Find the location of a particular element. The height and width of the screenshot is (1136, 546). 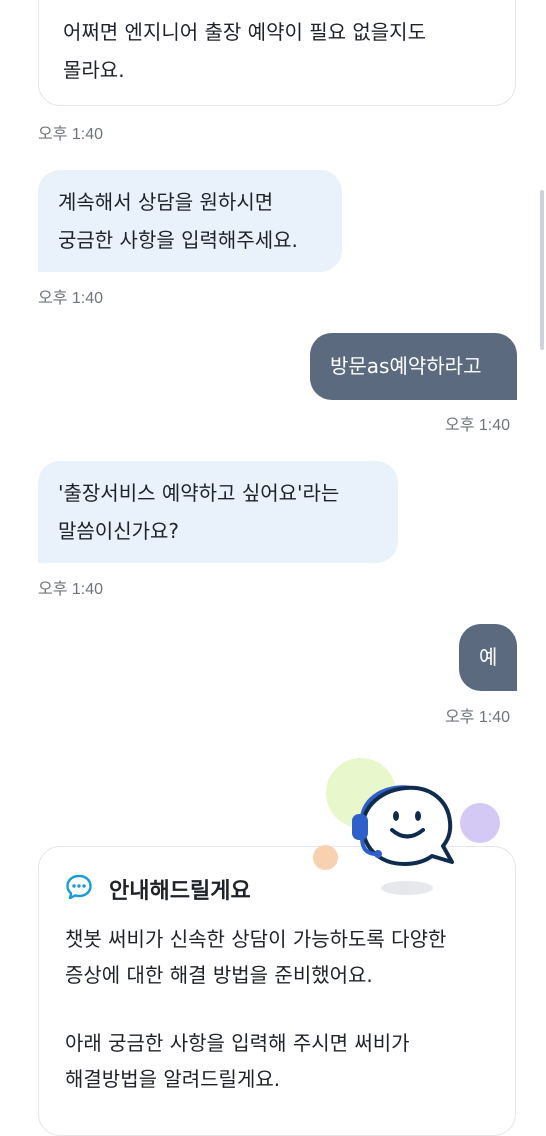

bot-message-bubble: '출장서비스 예약하고 싶어요'라는 말씀이신가요? is located at coordinates (218, 512).